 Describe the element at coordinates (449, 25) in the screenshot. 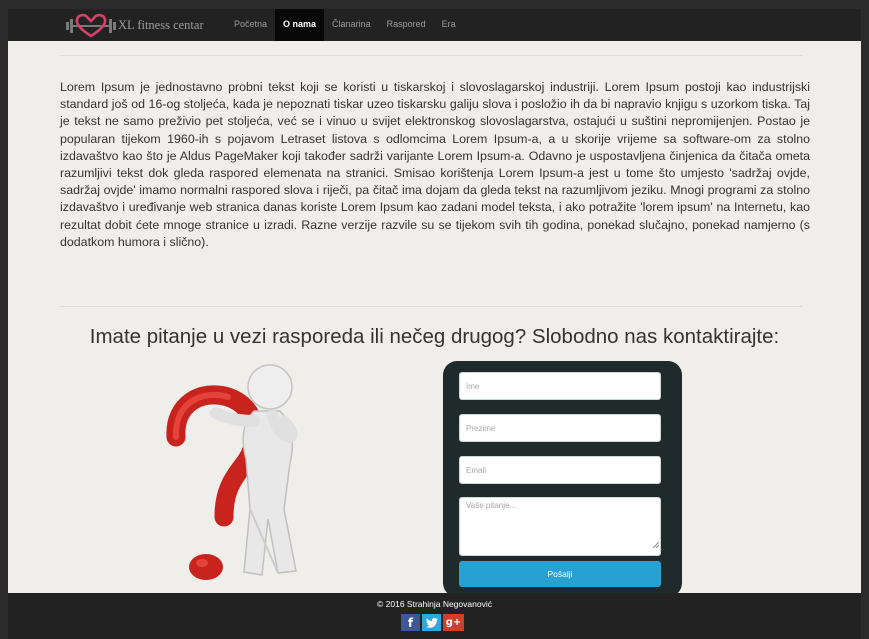

I see `nav-item-era: Era` at that location.